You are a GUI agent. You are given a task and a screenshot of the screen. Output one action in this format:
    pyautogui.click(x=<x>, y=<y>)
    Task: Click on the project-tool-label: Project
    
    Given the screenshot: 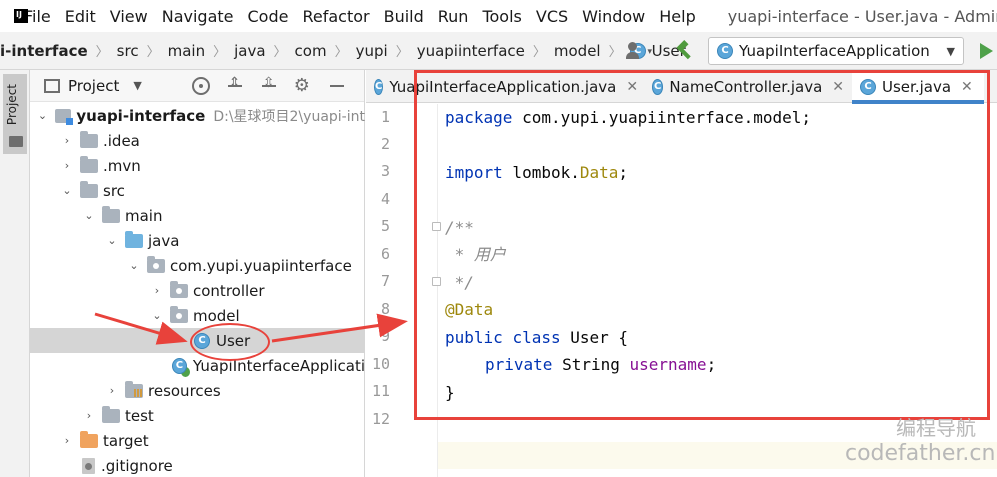 What is the action you would take?
    pyautogui.click(x=12, y=105)
    